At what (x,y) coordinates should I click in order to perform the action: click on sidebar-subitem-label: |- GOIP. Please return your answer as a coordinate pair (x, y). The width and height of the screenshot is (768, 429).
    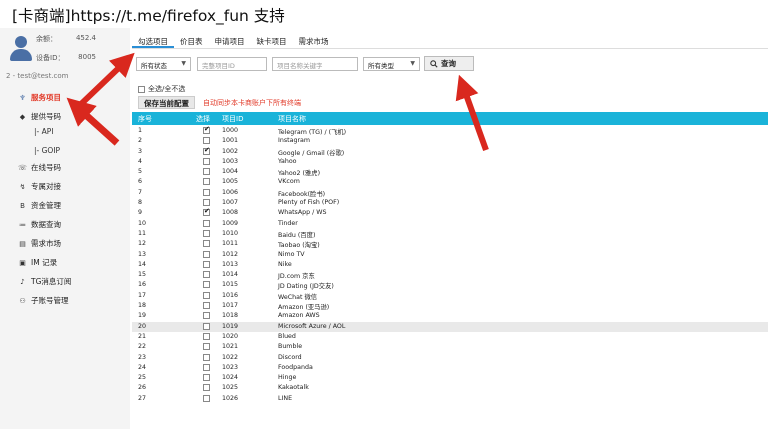
    Looking at the image, I should click on (47, 150).